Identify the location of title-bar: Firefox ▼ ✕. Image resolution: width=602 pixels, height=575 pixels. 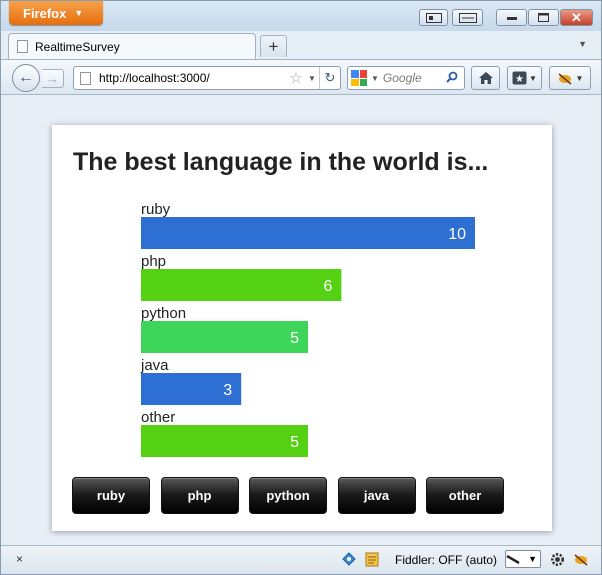
(301, 16).